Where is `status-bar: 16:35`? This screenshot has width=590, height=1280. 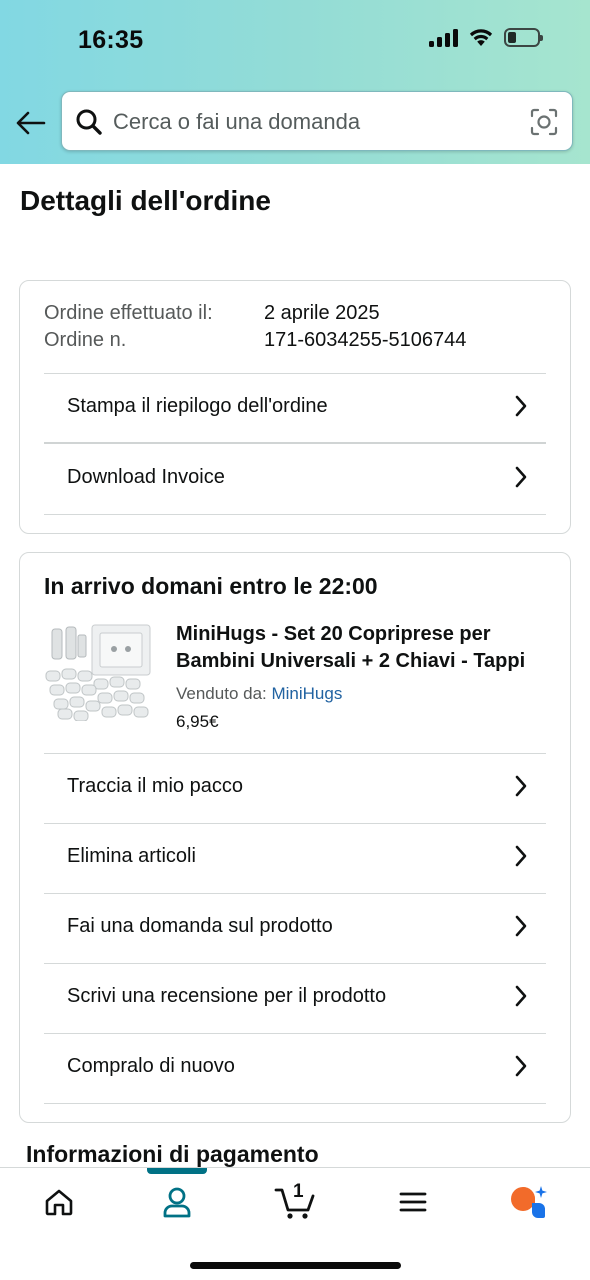 status-bar: 16:35 is located at coordinates (295, 40).